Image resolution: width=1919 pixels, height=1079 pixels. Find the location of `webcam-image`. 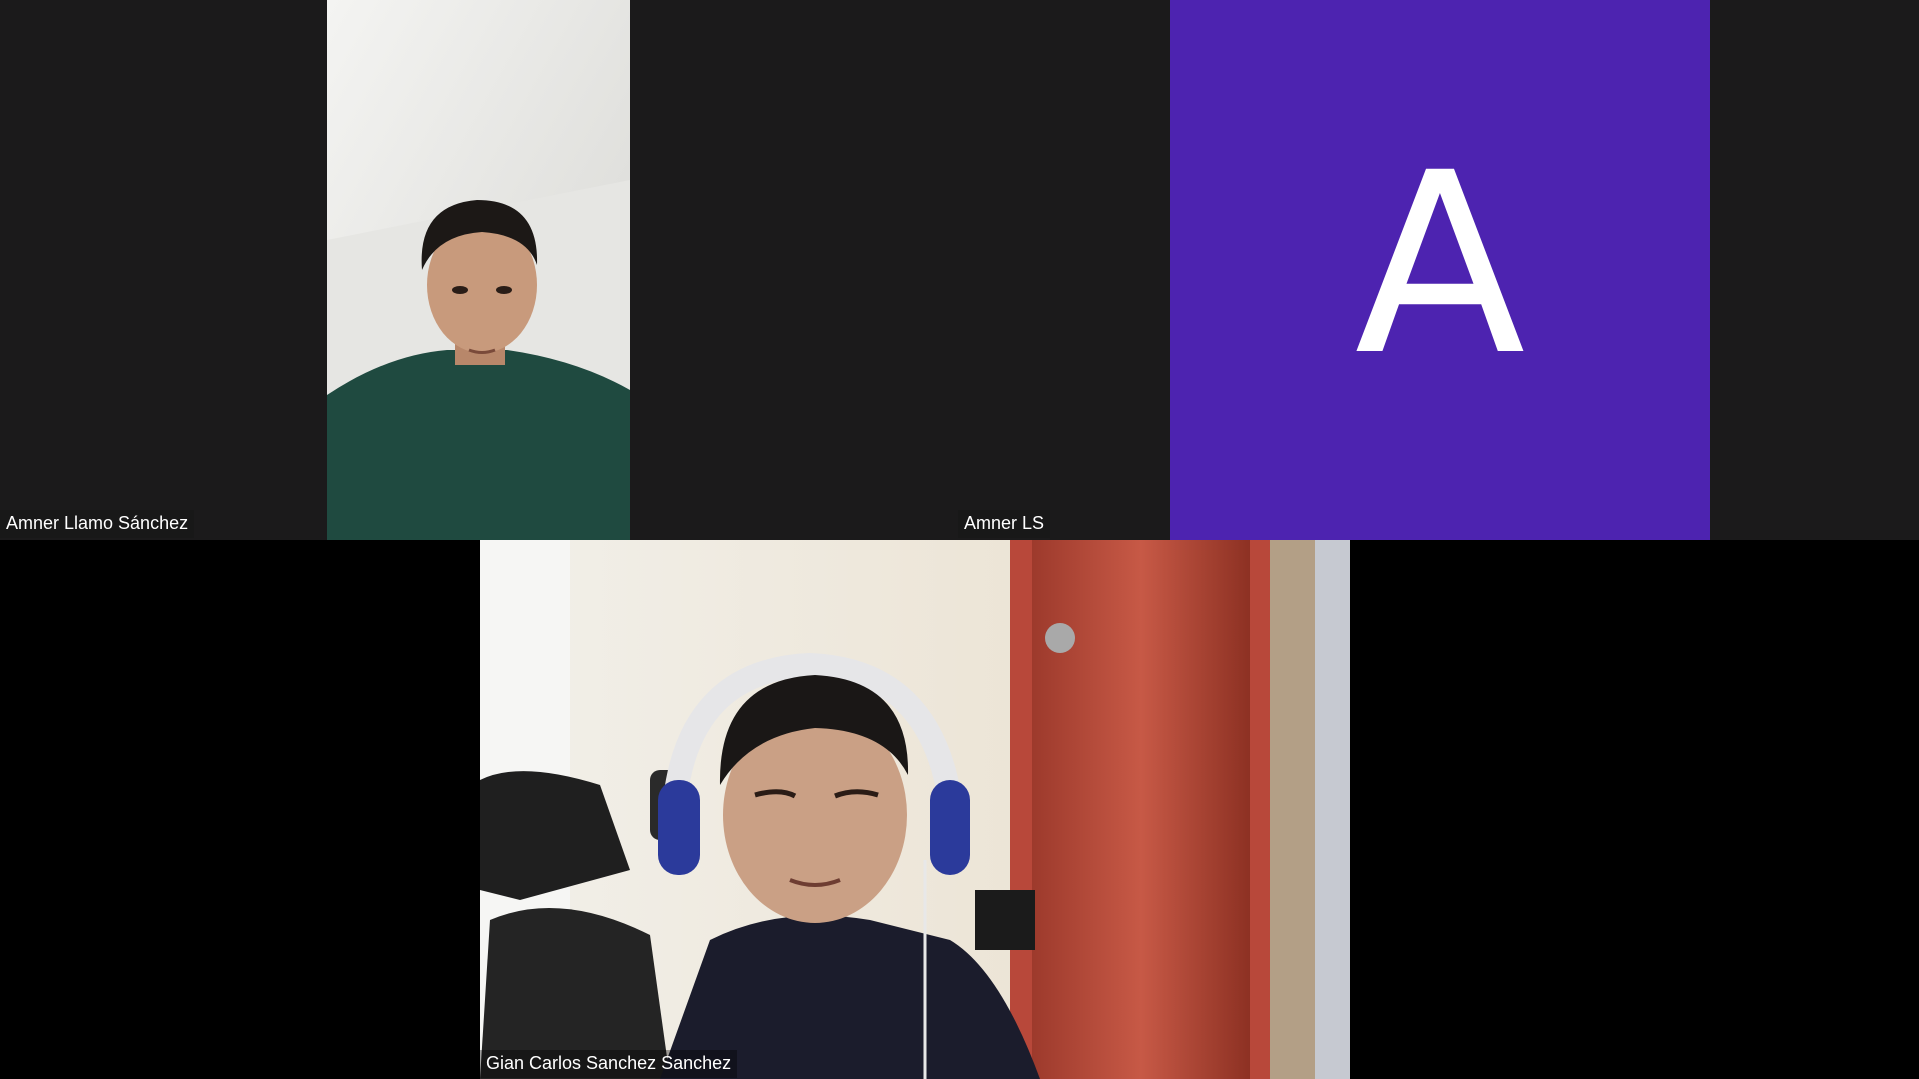

webcam-image is located at coordinates (478, 270).